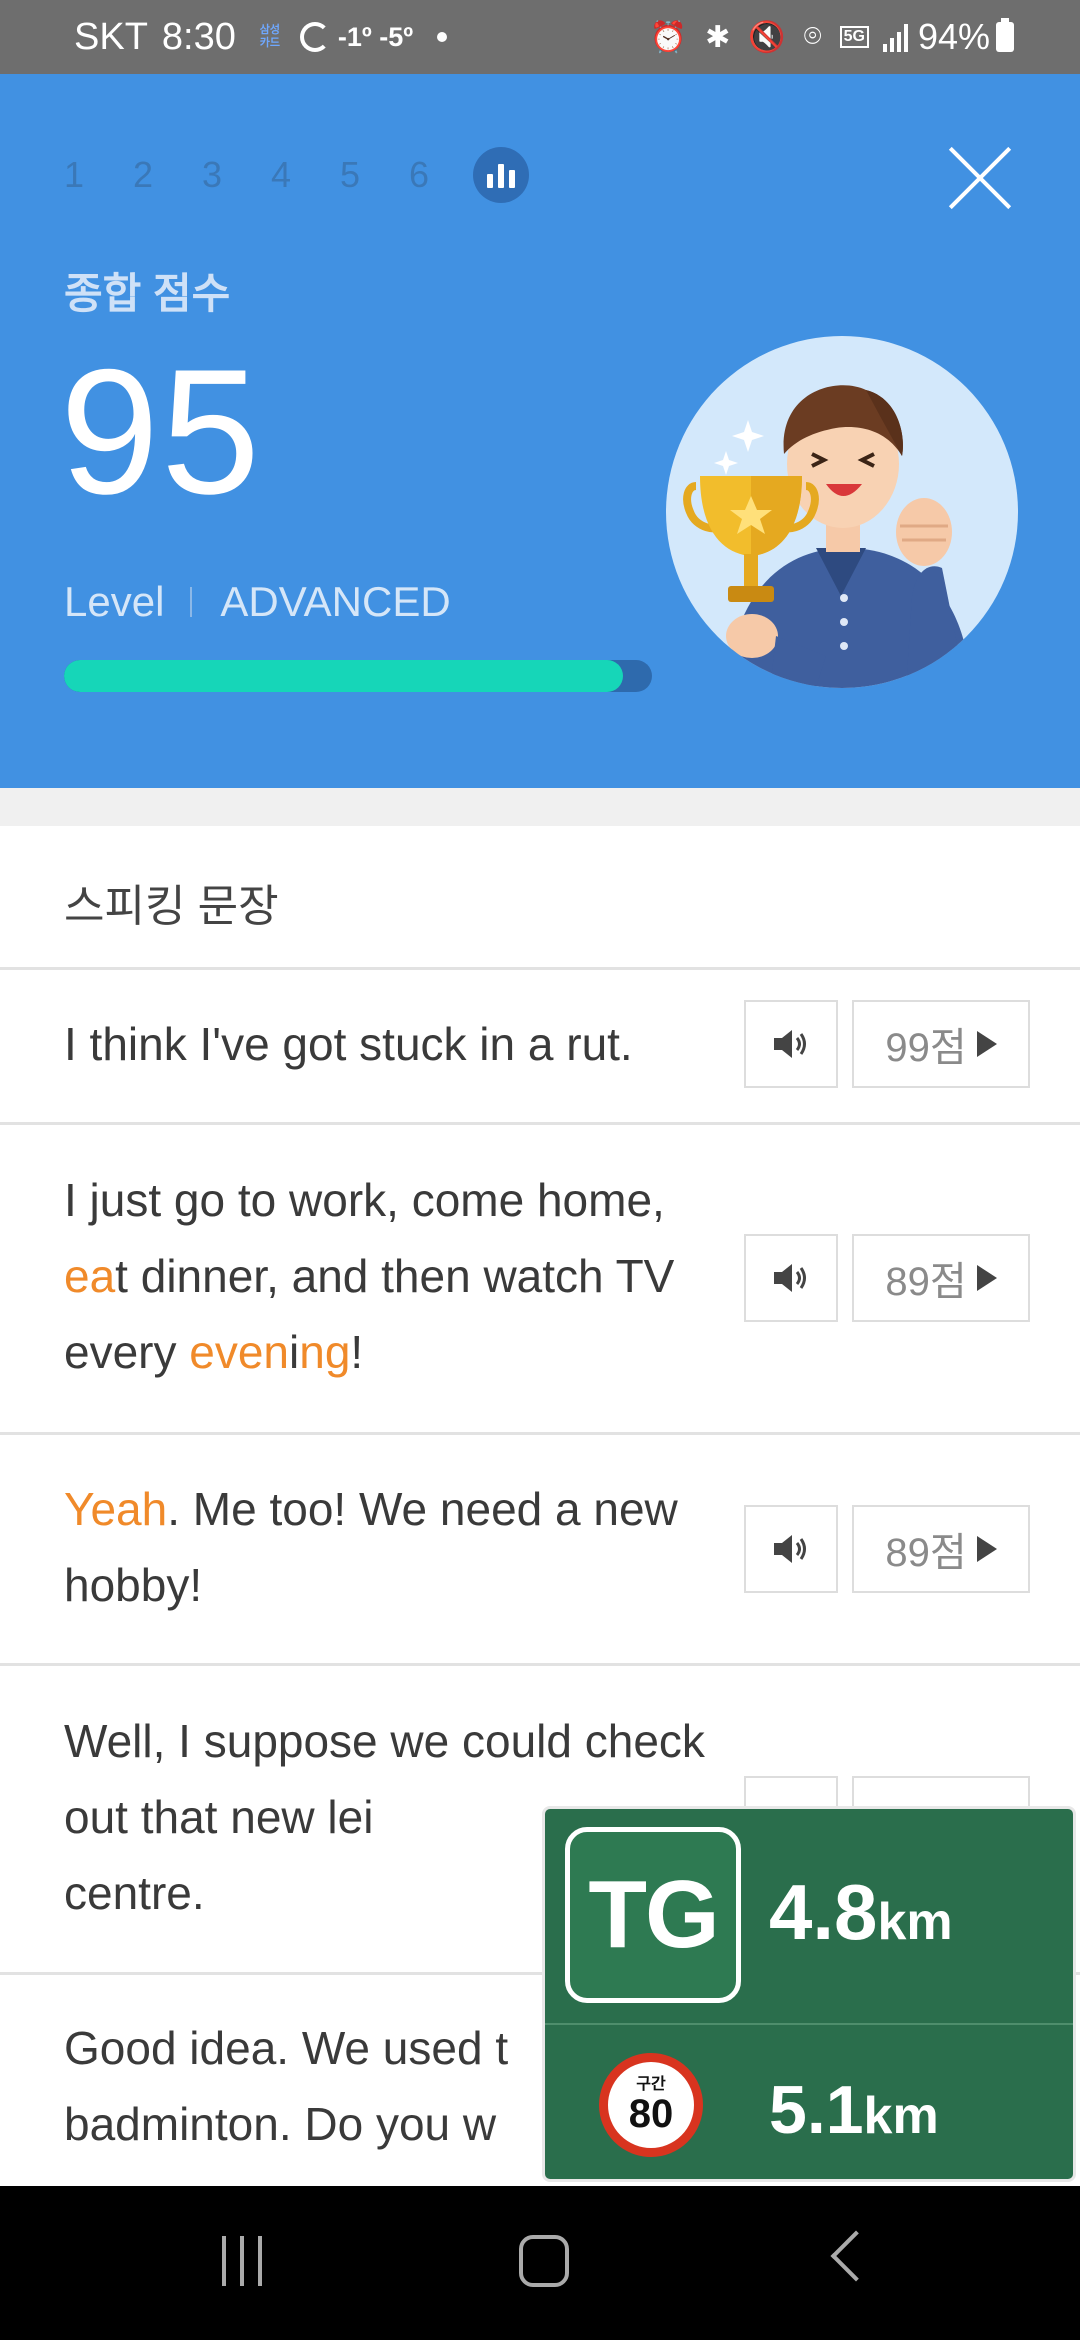 The height and width of the screenshot is (2340, 1080). Describe the element at coordinates (854, 37) in the screenshot. I see `network-5g-icon: 5G` at that location.